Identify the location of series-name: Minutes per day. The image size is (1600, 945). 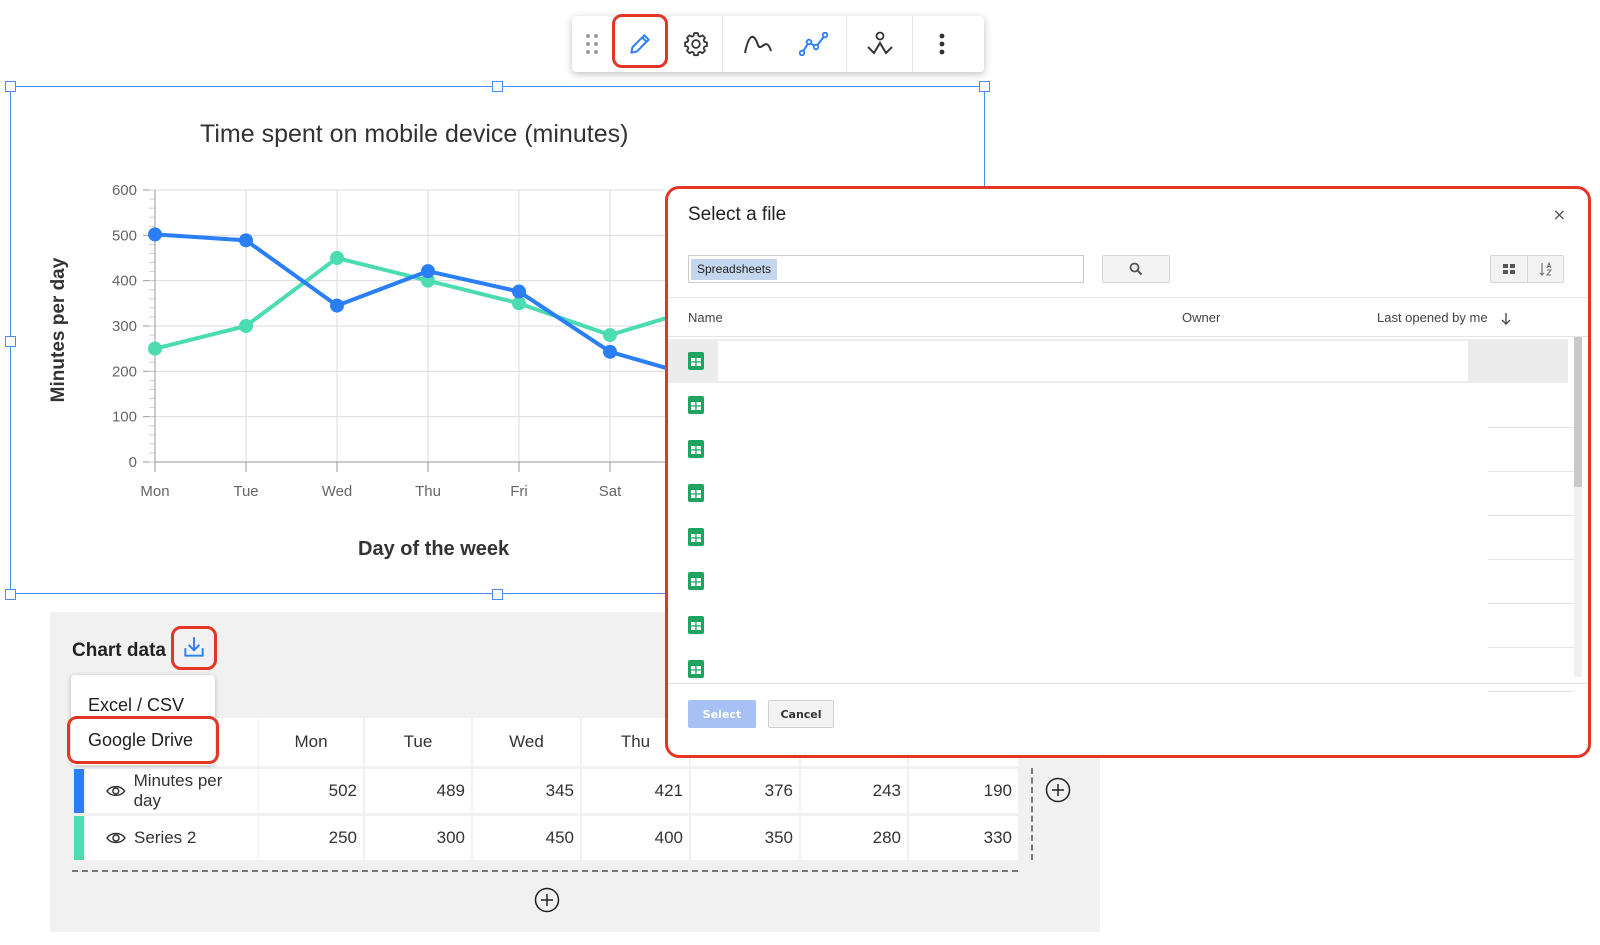
(178, 790).